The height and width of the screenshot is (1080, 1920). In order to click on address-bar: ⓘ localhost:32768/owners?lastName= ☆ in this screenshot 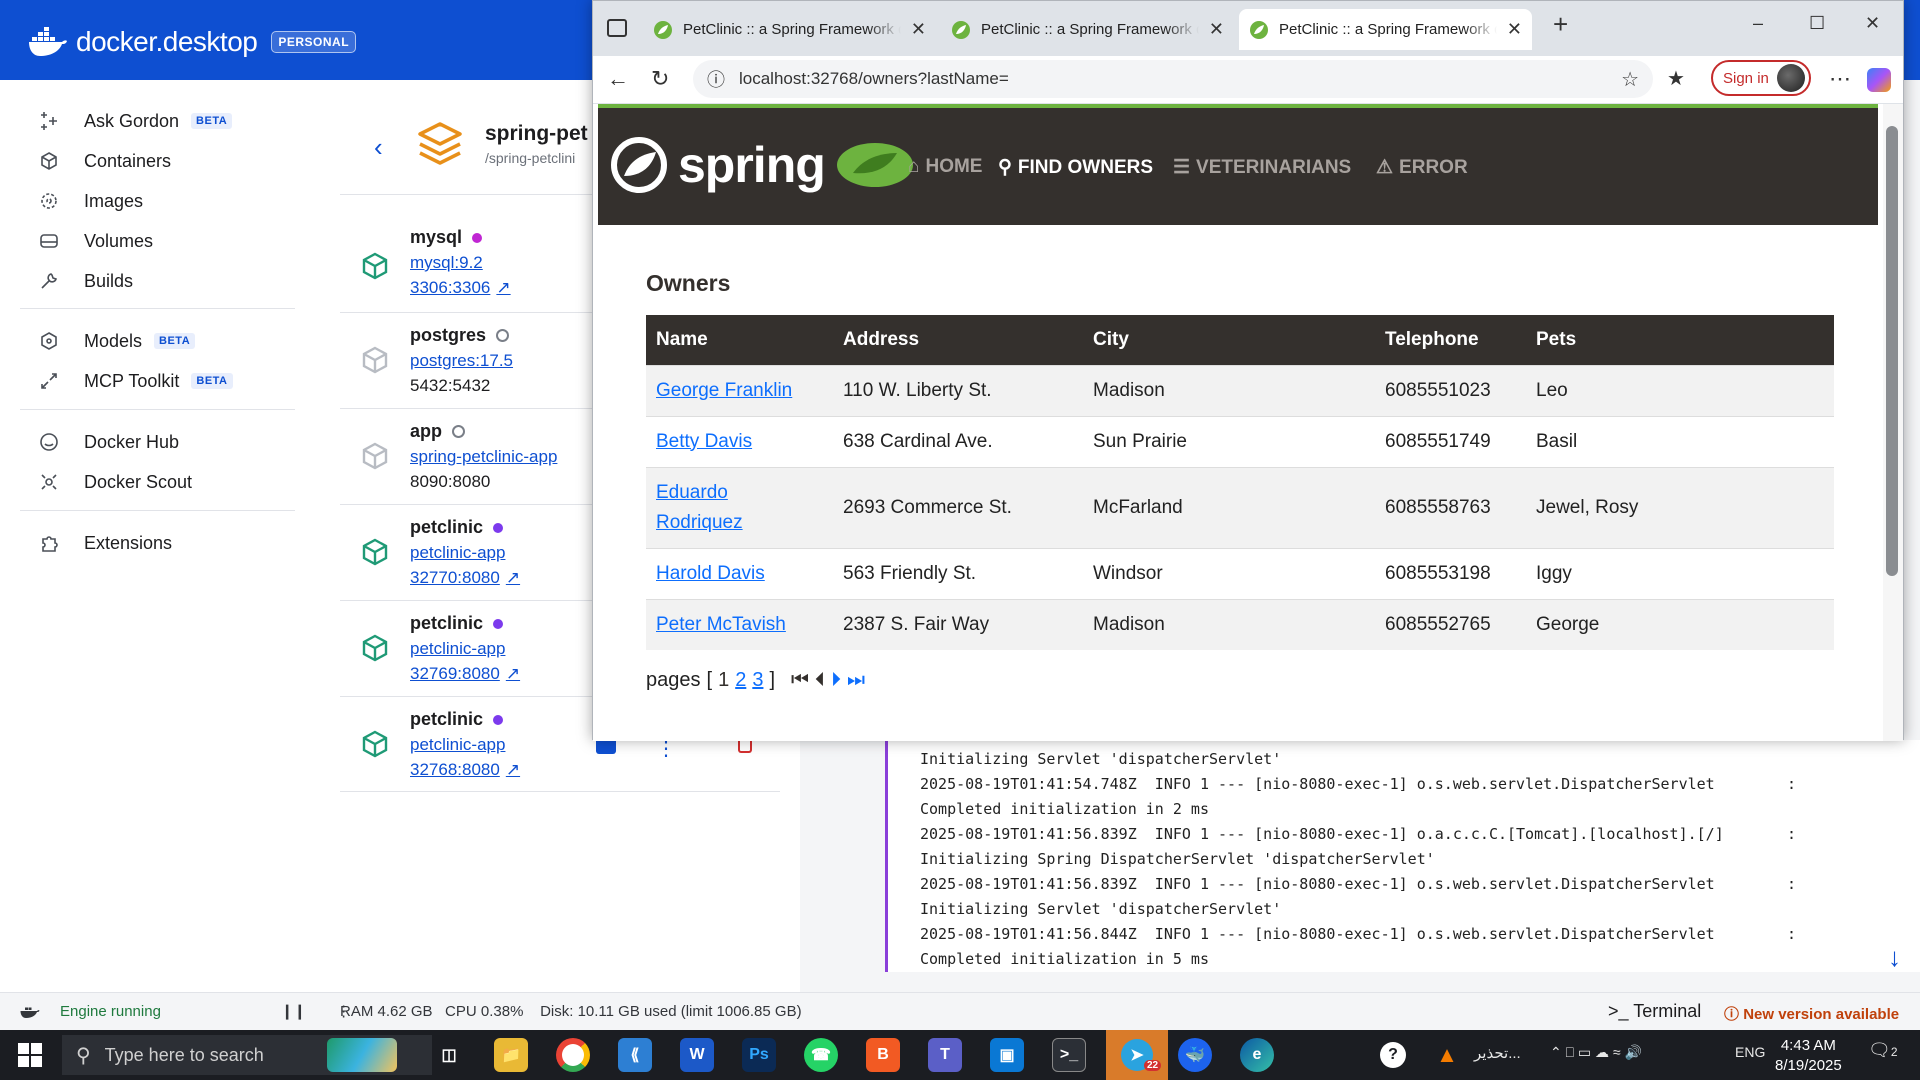, I will do `click(1173, 79)`.